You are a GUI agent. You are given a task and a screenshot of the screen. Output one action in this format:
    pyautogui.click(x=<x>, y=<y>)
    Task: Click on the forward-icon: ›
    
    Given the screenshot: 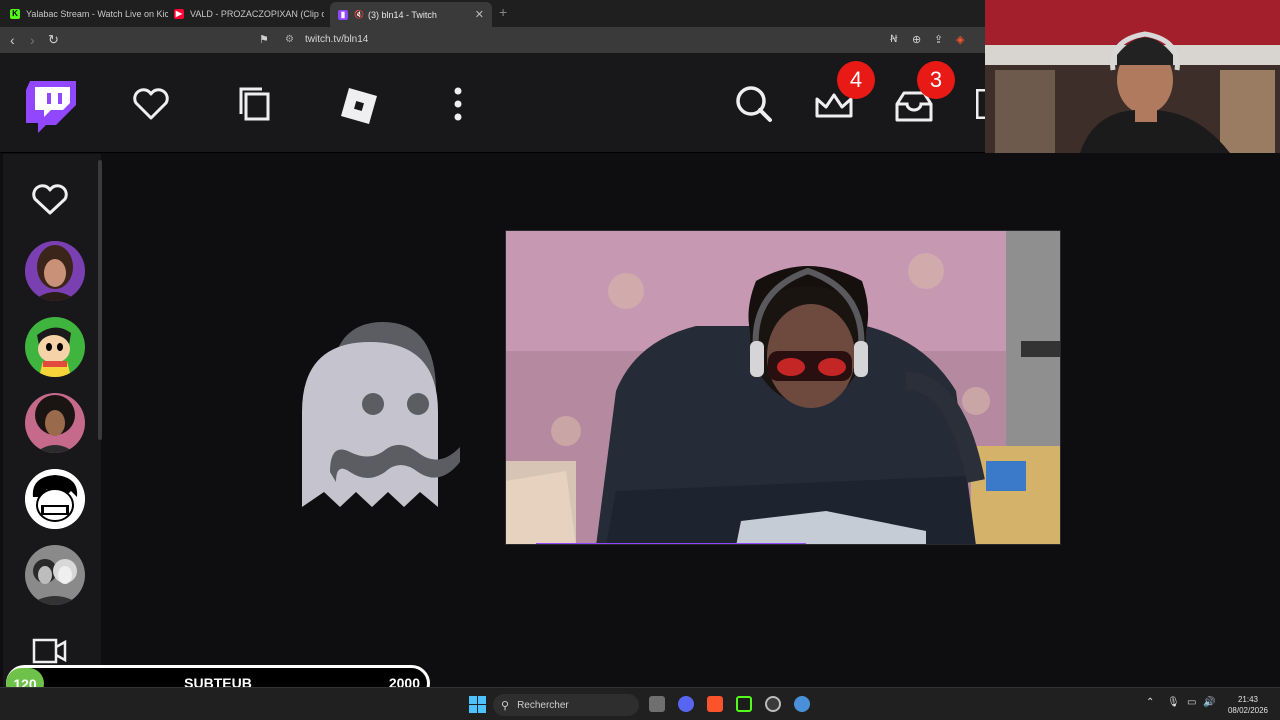 What is the action you would take?
    pyautogui.click(x=32, y=40)
    